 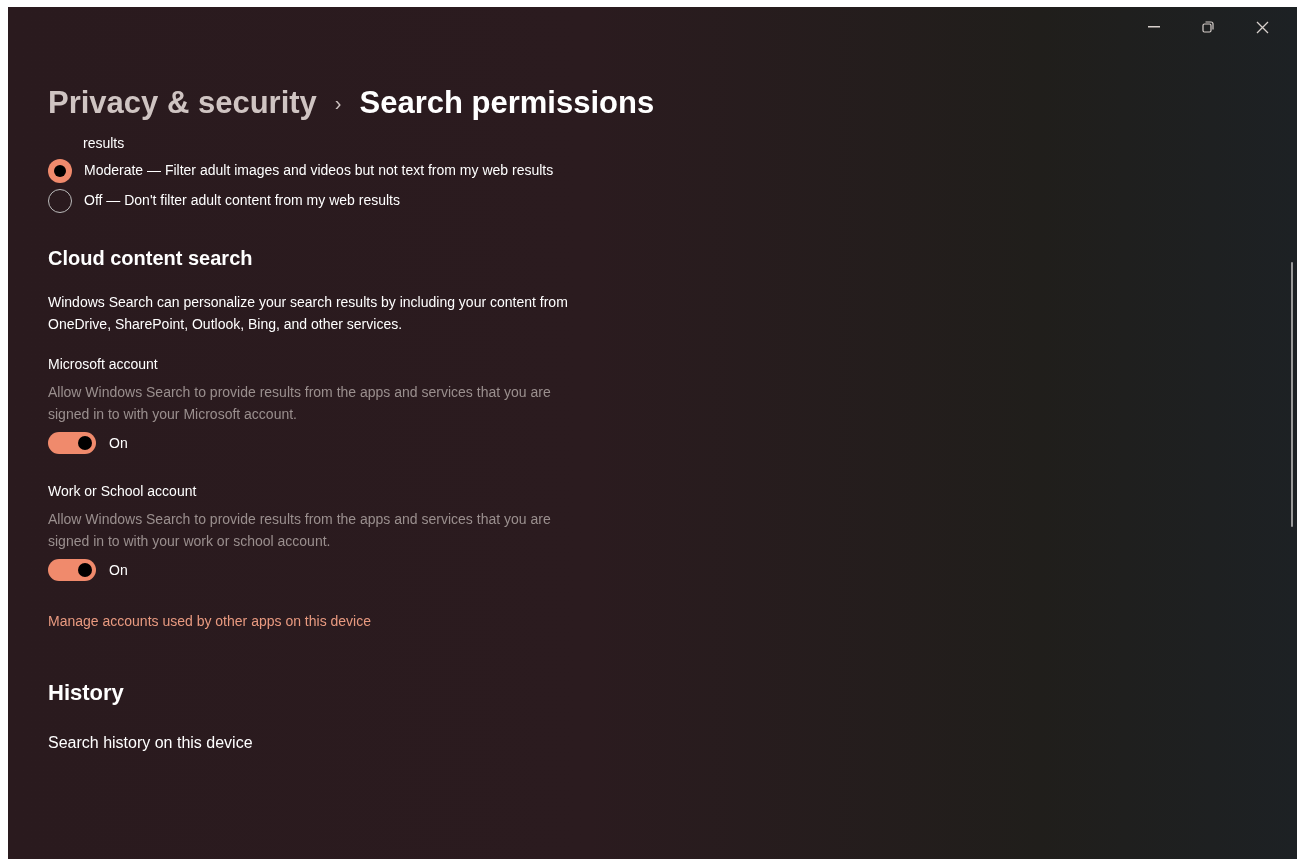 I want to click on section-heading: History, so click(x=86, y=693).